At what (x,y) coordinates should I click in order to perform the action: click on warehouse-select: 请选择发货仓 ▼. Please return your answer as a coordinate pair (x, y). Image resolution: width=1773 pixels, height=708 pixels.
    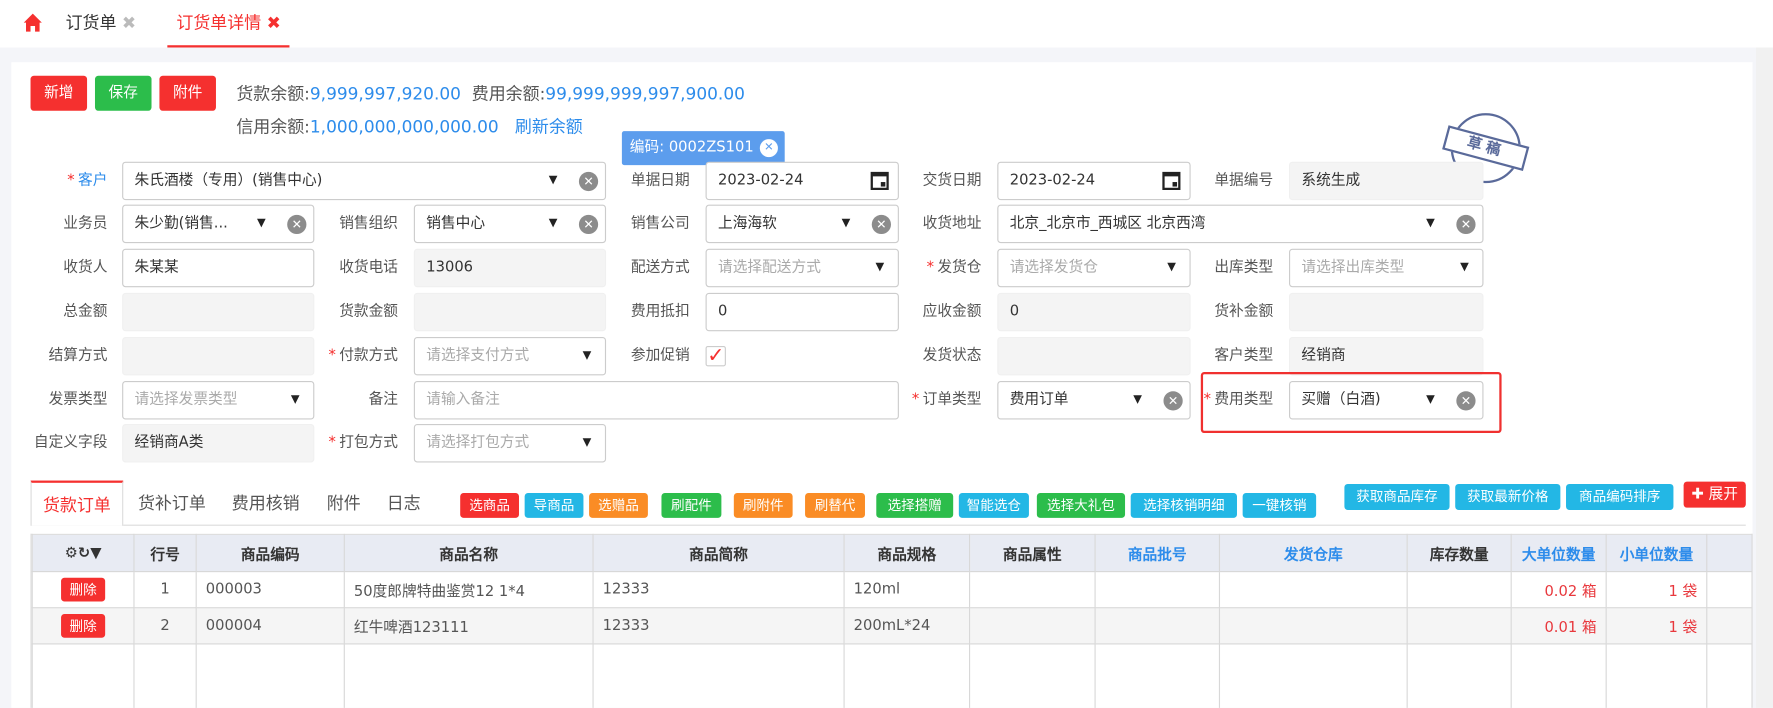
    Looking at the image, I should click on (1094, 268).